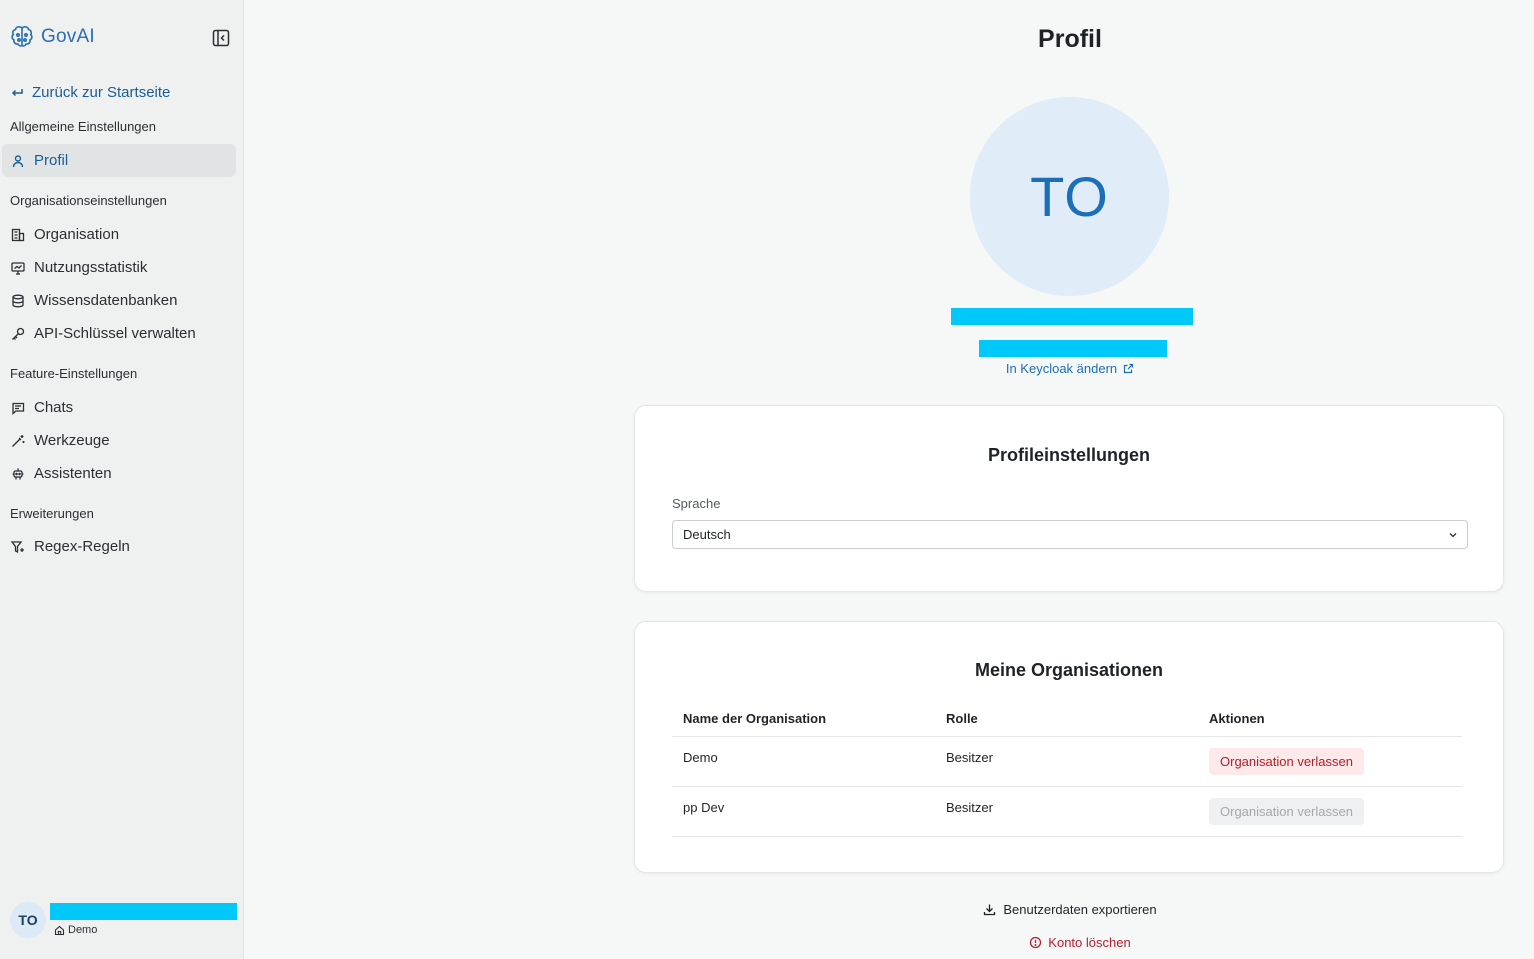  I want to click on filter-sparkle-icon, so click(17, 546).